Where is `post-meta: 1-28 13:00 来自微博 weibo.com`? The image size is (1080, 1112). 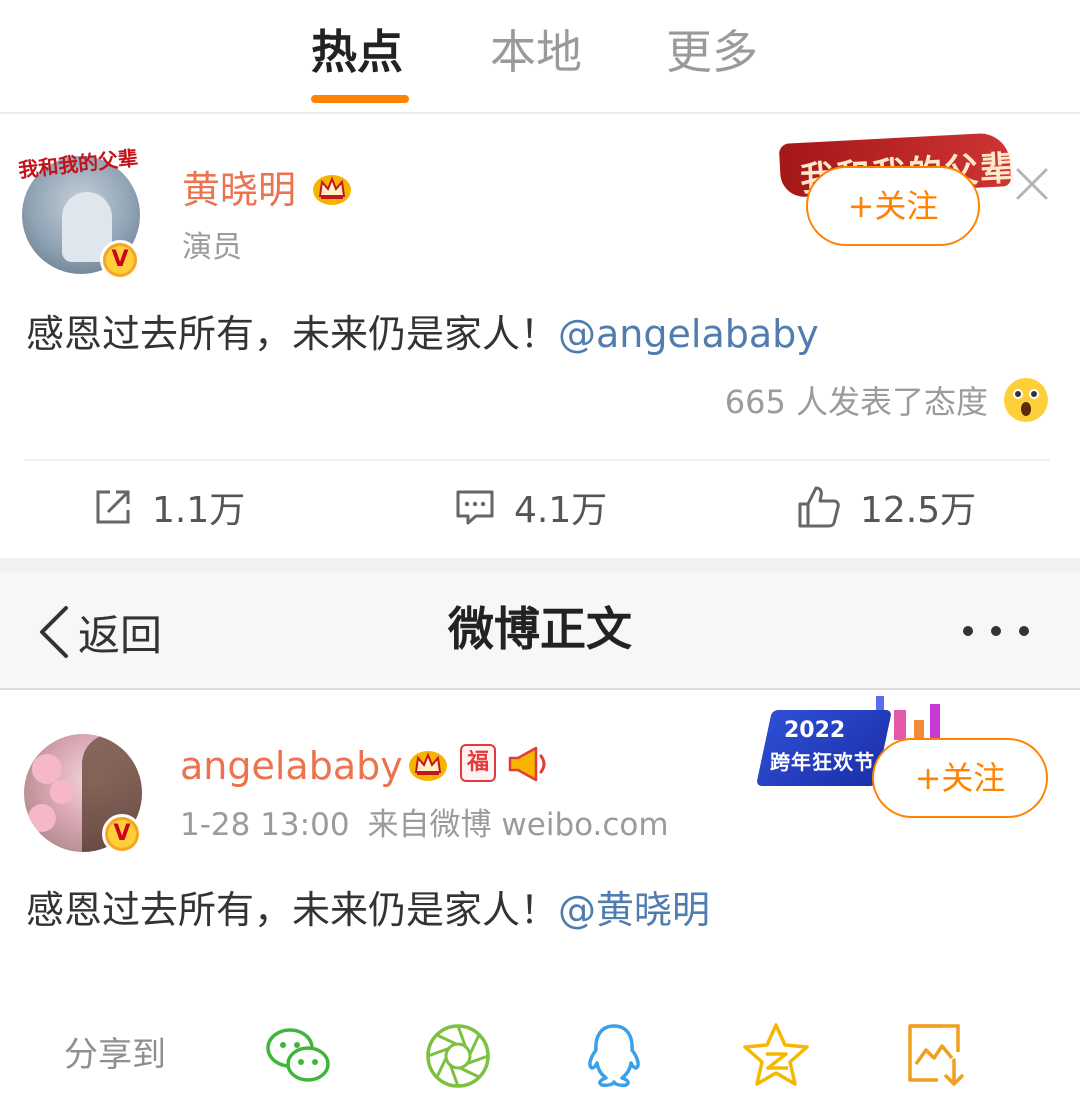
post-meta: 1-28 13:00 来自微博 weibo.com is located at coordinates (433, 825).